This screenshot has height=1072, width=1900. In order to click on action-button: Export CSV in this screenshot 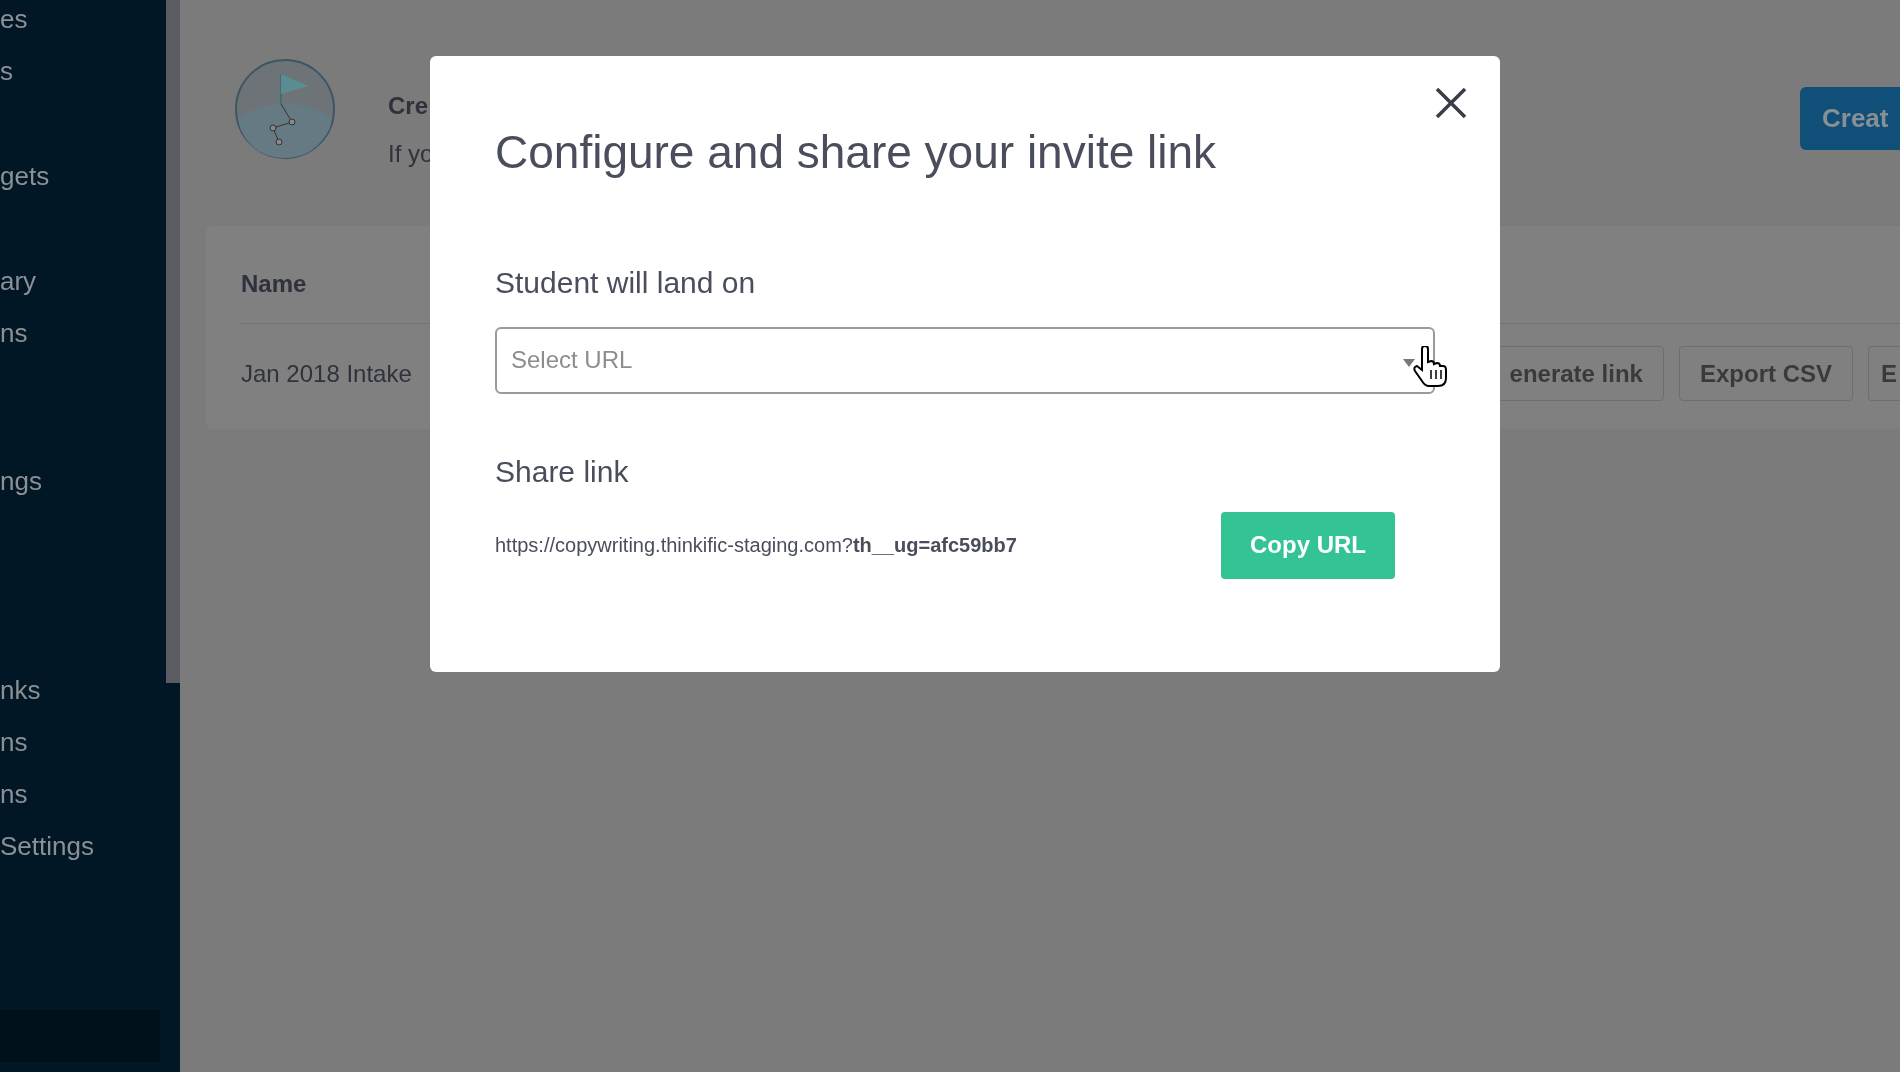, I will do `click(1765, 373)`.